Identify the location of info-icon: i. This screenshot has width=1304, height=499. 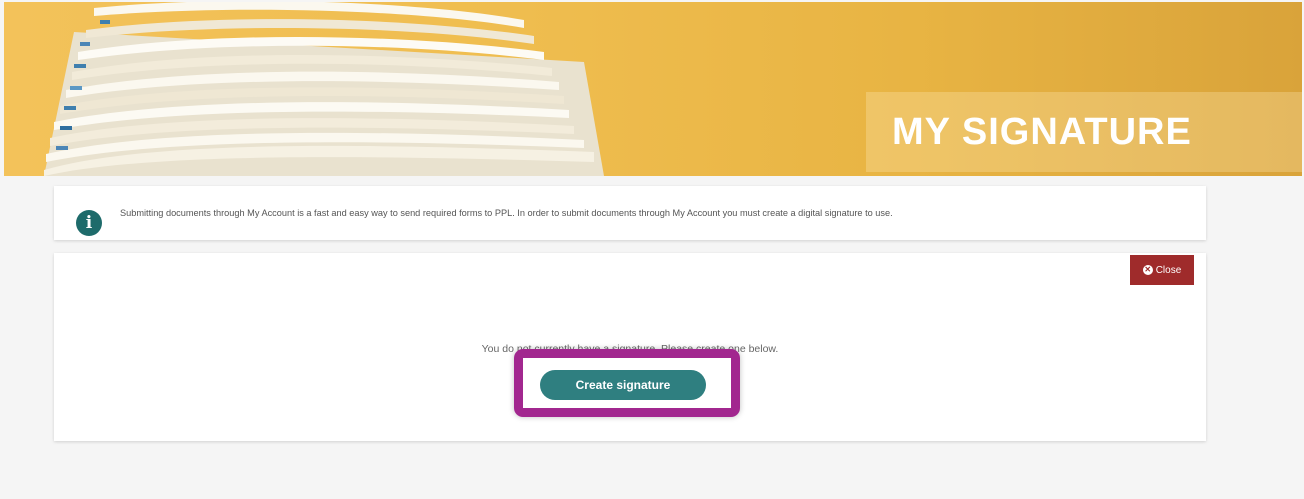
(89, 223).